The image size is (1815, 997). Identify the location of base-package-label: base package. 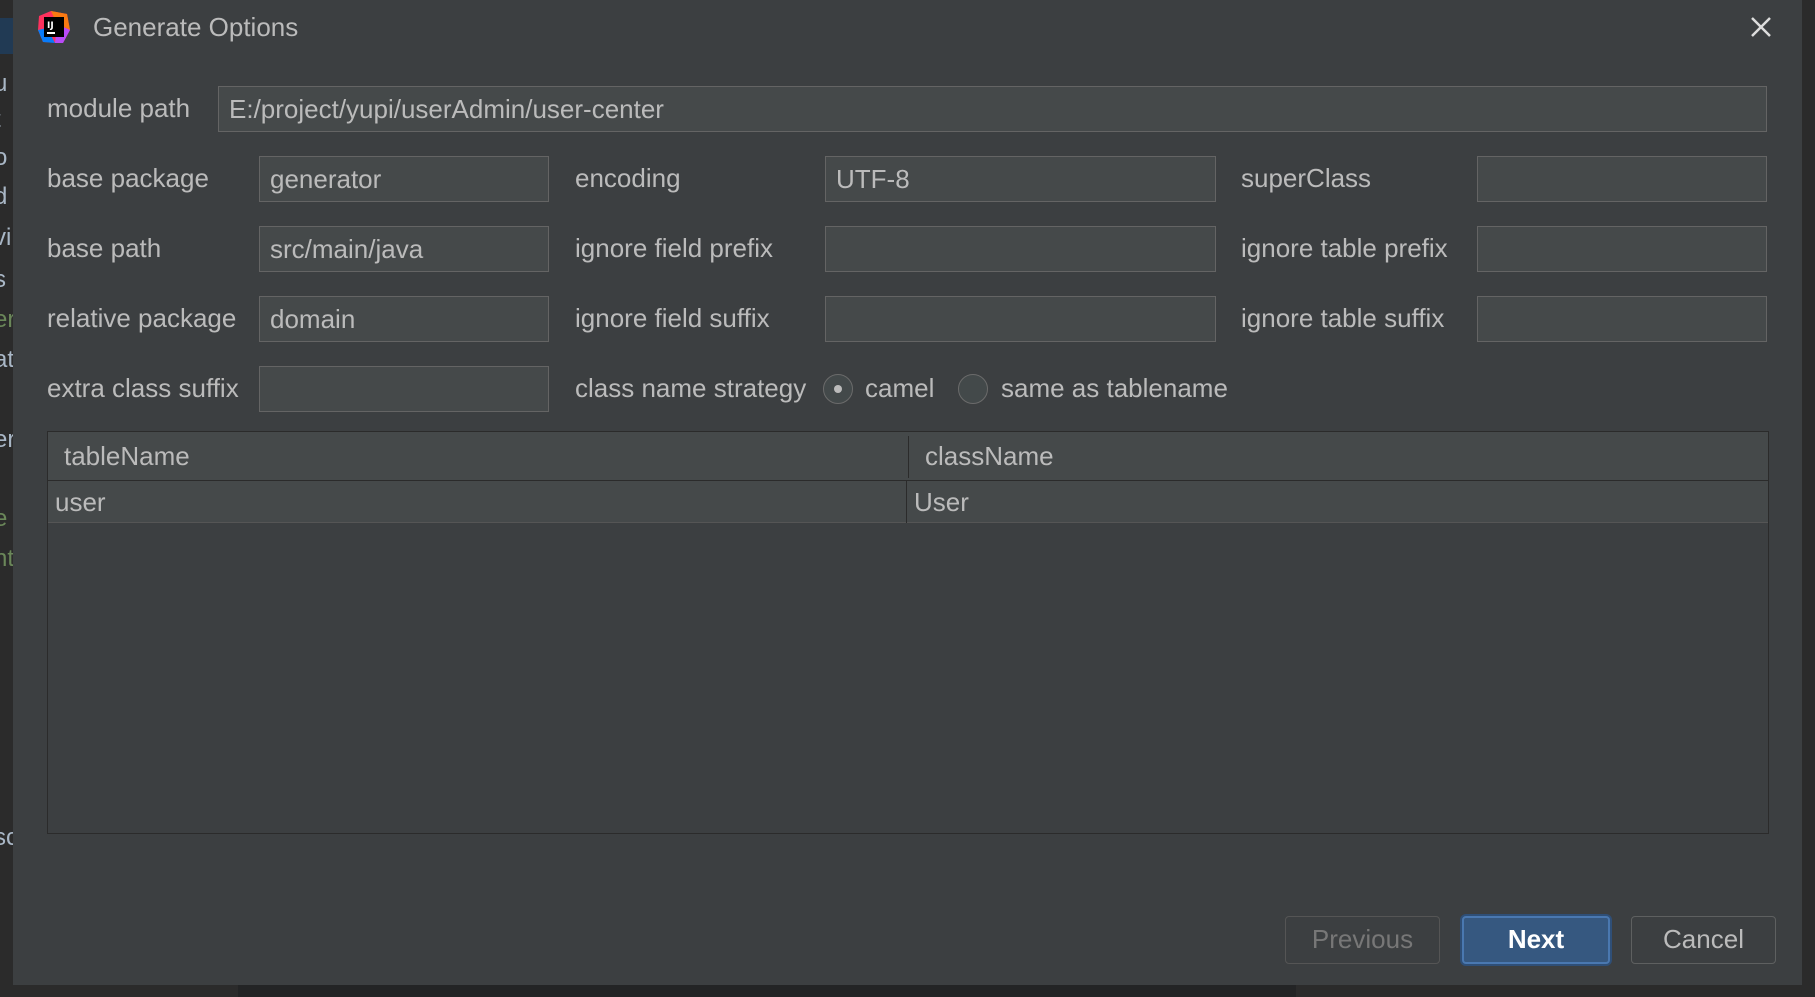
(128, 178).